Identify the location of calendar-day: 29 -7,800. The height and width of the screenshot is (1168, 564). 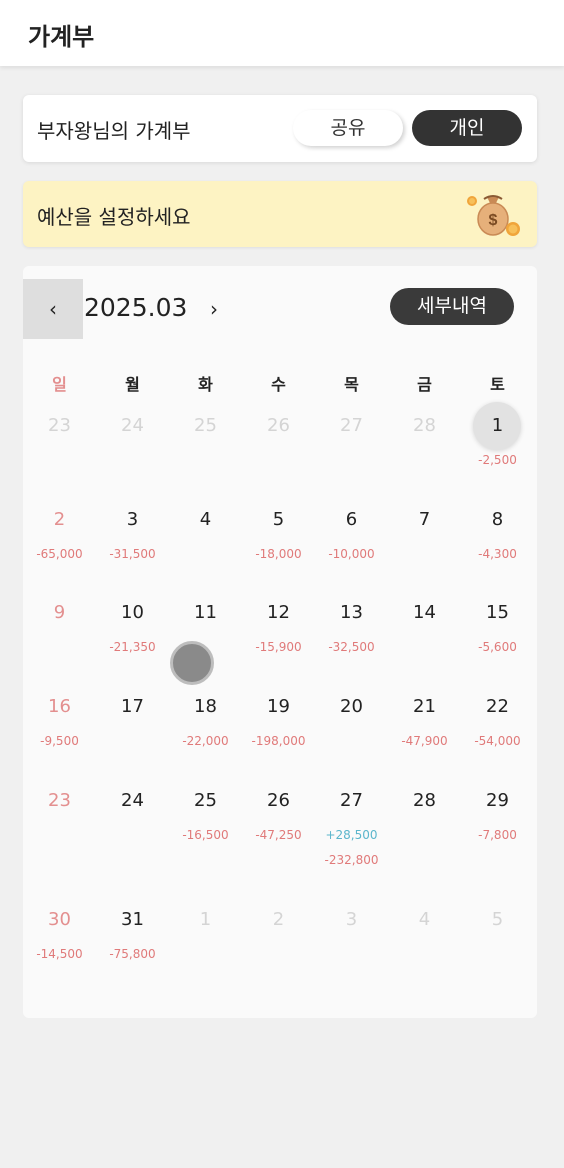
(497, 815).